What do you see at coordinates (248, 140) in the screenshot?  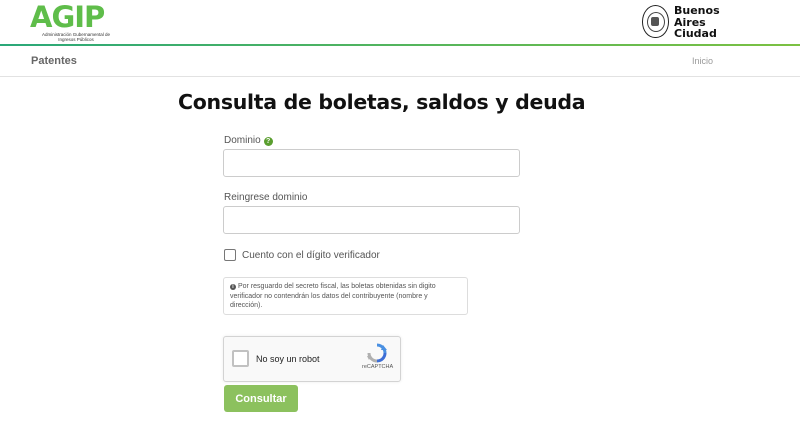 I see `dominio-label: Dominio?` at bounding box center [248, 140].